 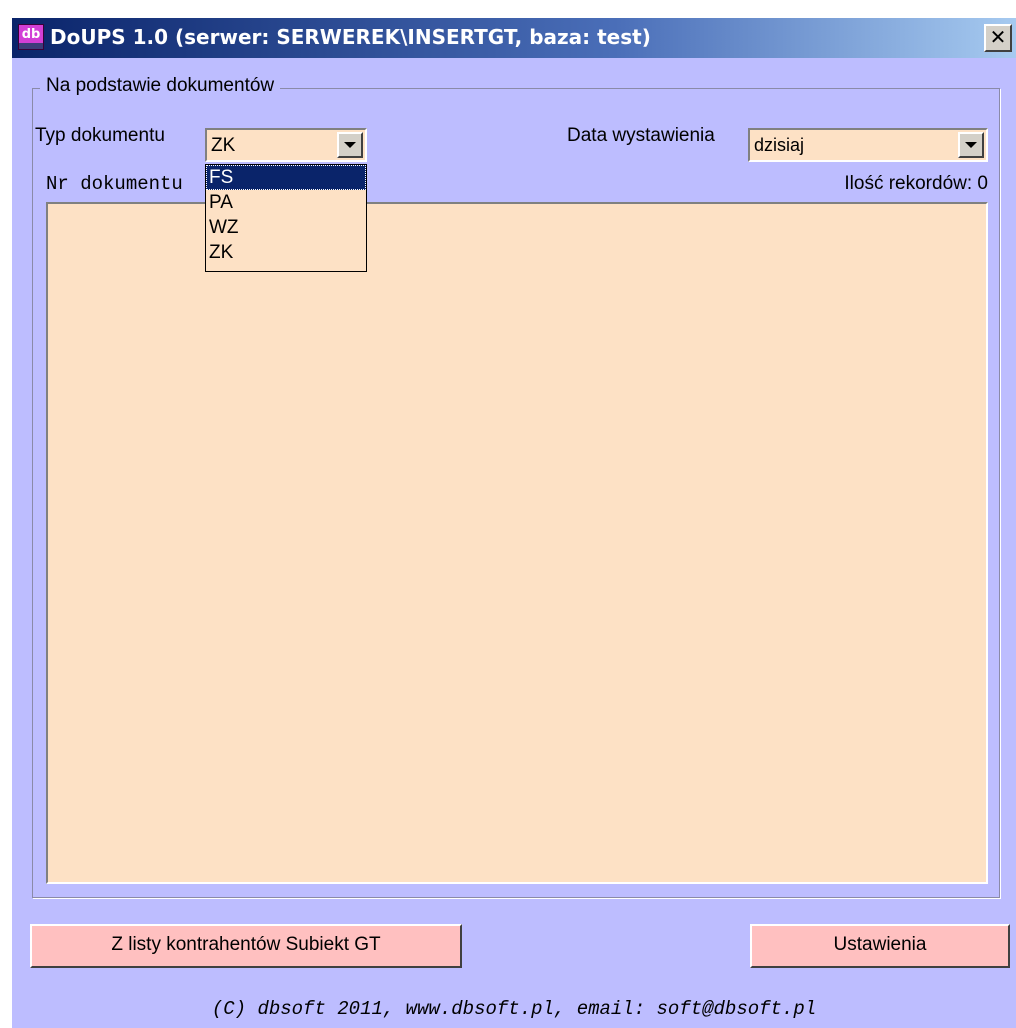 I want to click on doc-type-value: ZK, so click(x=223, y=145).